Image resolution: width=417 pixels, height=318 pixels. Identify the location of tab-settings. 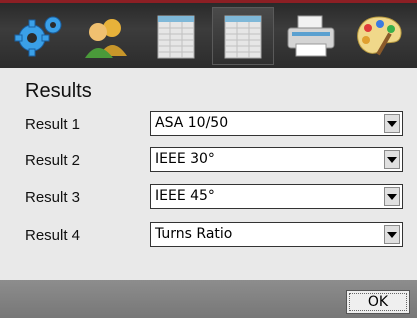
(39, 36).